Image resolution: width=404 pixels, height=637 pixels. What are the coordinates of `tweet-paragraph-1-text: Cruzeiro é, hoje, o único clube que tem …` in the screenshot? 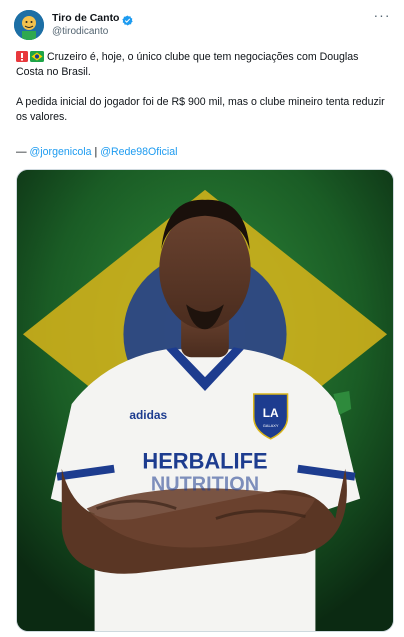 It's located at (187, 64).